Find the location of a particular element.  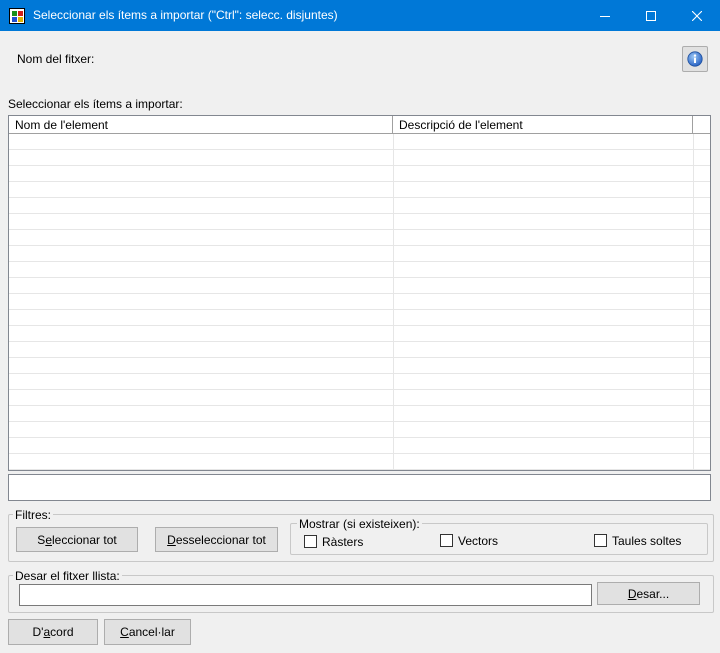

save-list-path-input is located at coordinates (305, 595).